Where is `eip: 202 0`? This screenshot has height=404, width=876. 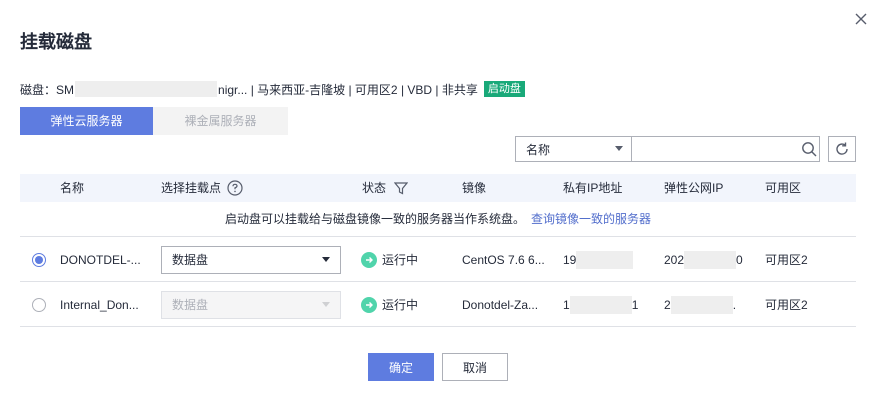 eip: 202 0 is located at coordinates (703, 259).